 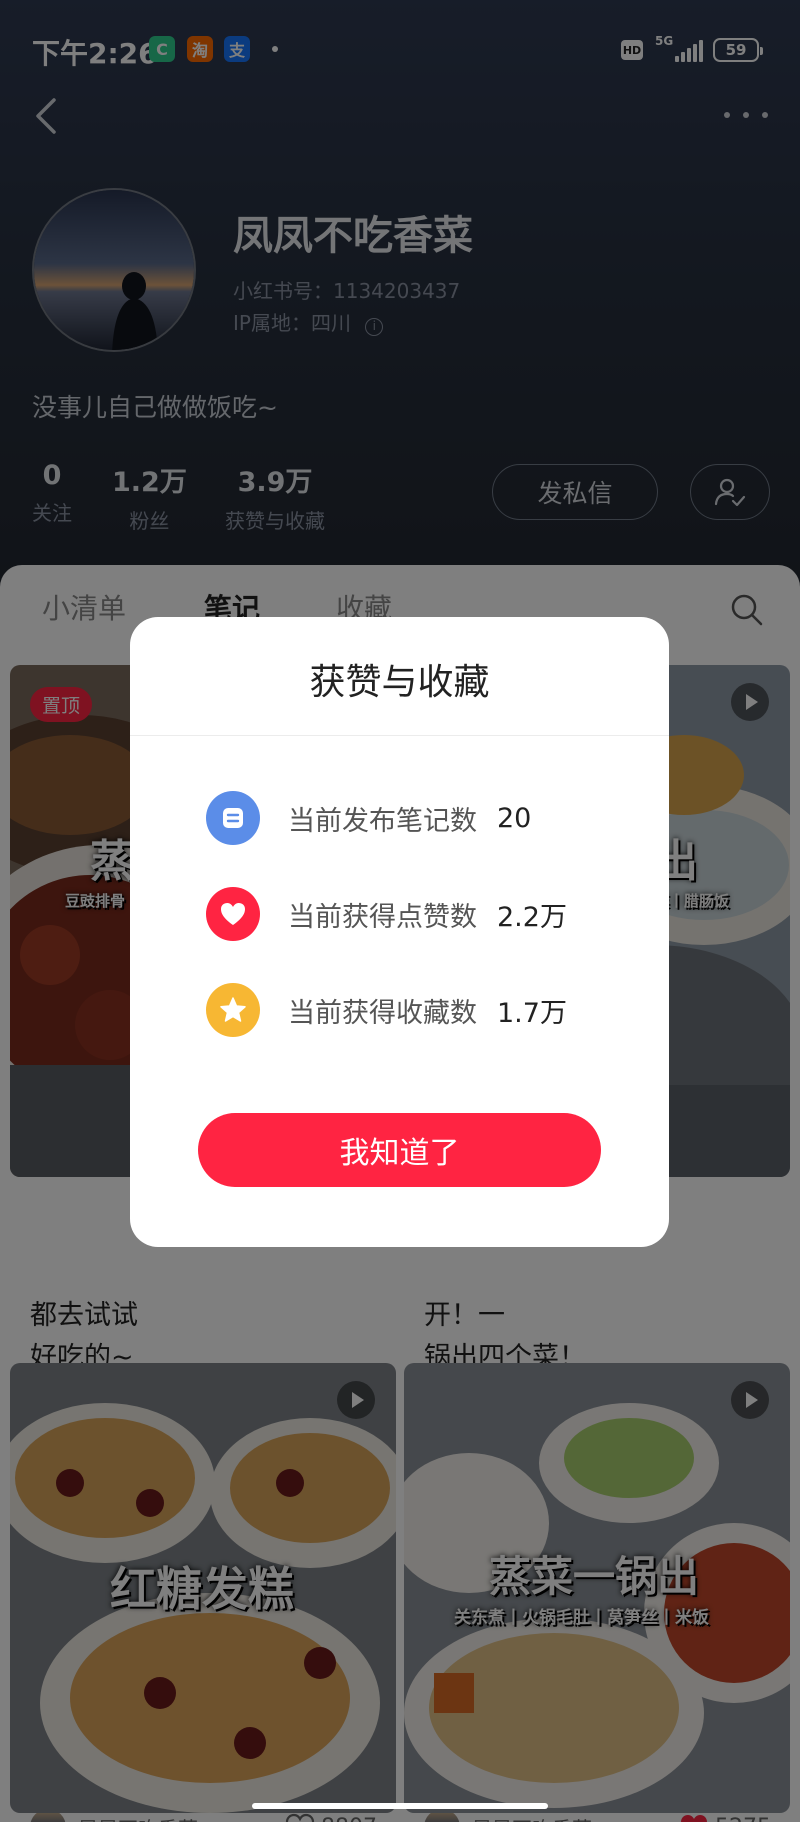 What do you see at coordinates (233, 1010) in the screenshot?
I see `star-icon` at bounding box center [233, 1010].